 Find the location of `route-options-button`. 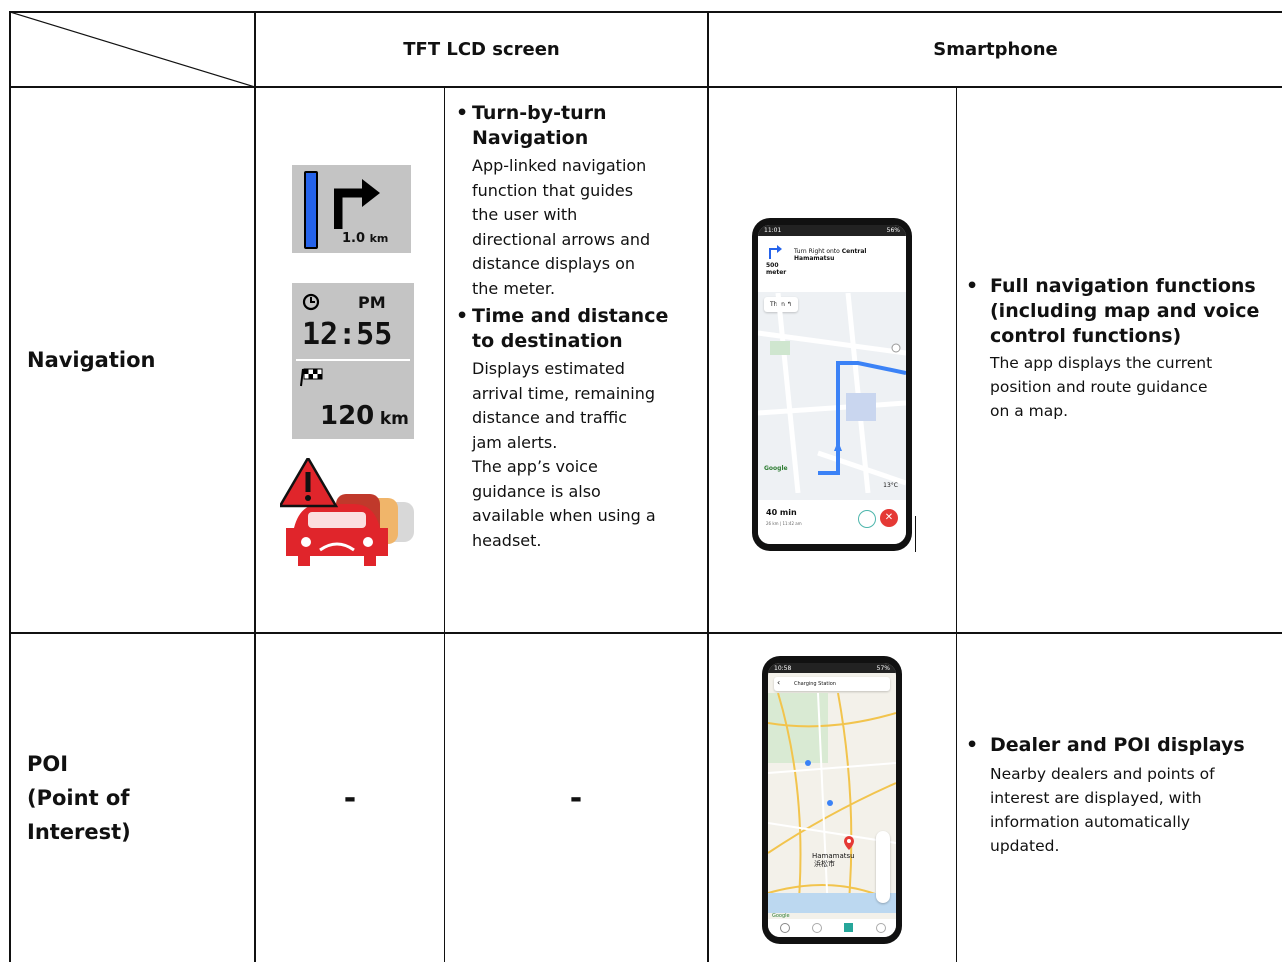

route-options-button is located at coordinates (867, 519).